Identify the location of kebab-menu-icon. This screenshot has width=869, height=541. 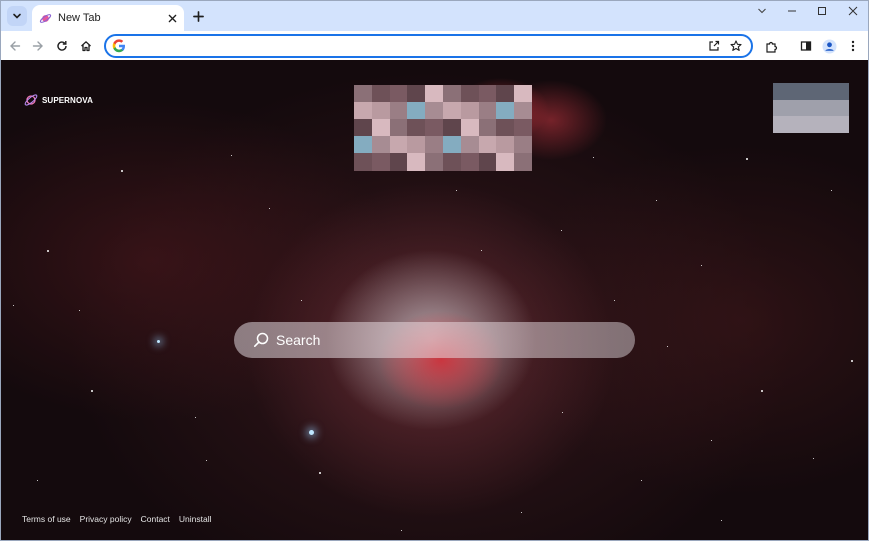
(853, 46).